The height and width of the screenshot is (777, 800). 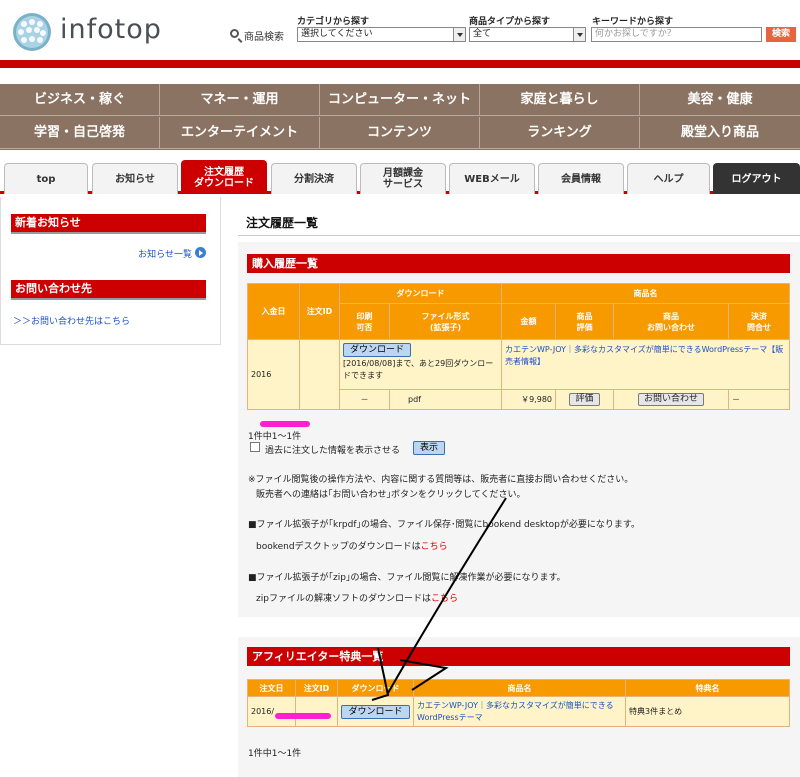 What do you see at coordinates (264, 37) in the screenshot?
I see `search-label: 商品検索` at bounding box center [264, 37].